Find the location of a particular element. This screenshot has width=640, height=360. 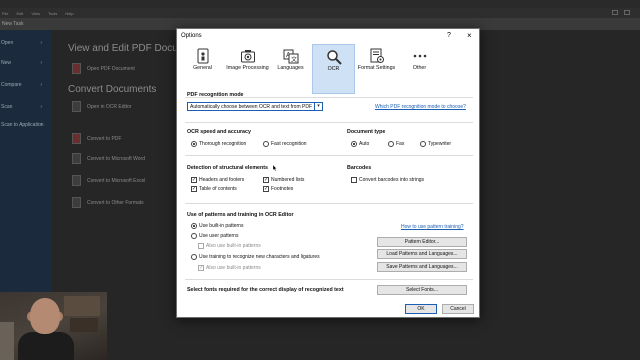

radio-fax is located at coordinates (391, 144).